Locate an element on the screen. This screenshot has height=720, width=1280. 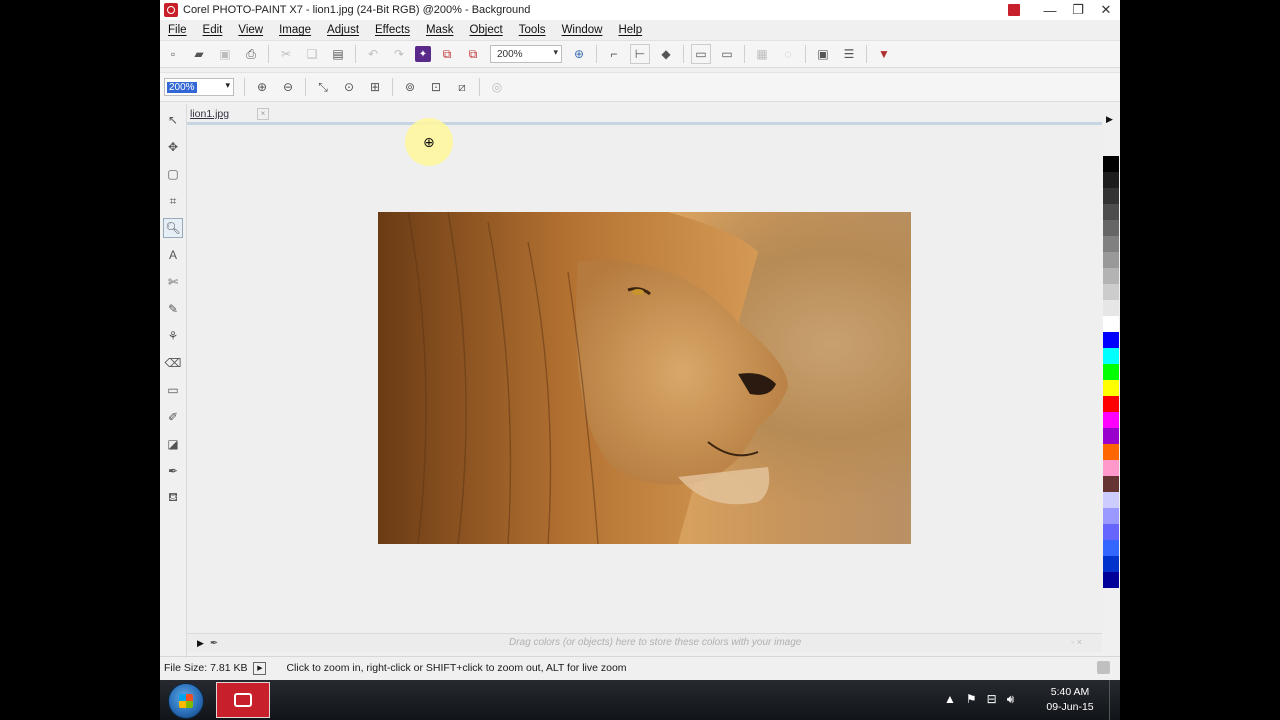
show-mask-marquee-icon: ▭ is located at coordinates (727, 54).